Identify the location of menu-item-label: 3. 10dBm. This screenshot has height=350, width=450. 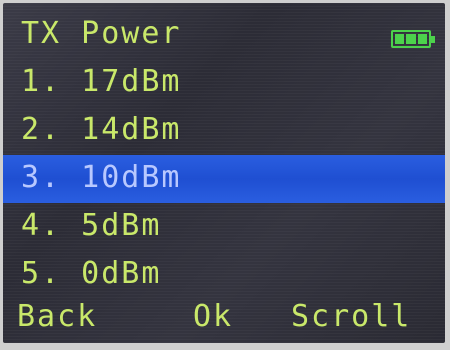
(101, 177).